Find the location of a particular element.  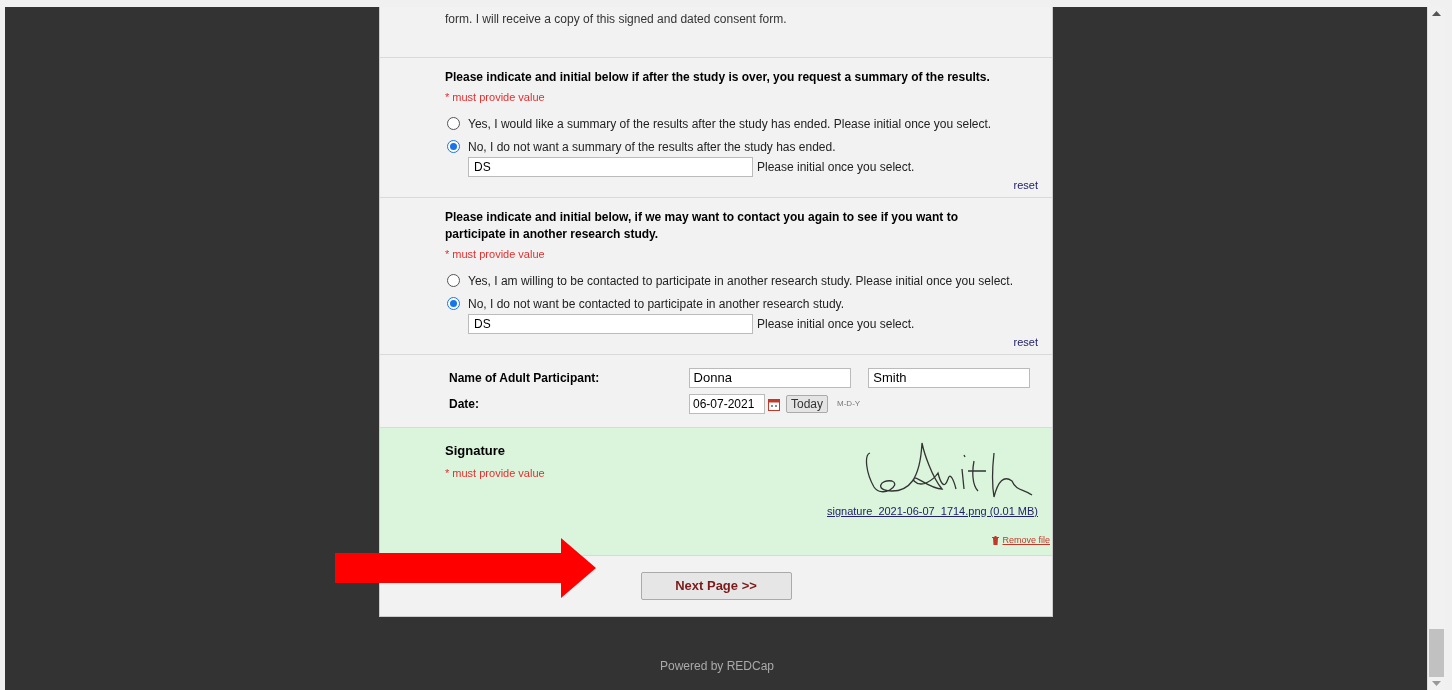

scrollbar-thumb is located at coordinates (1436, 653).